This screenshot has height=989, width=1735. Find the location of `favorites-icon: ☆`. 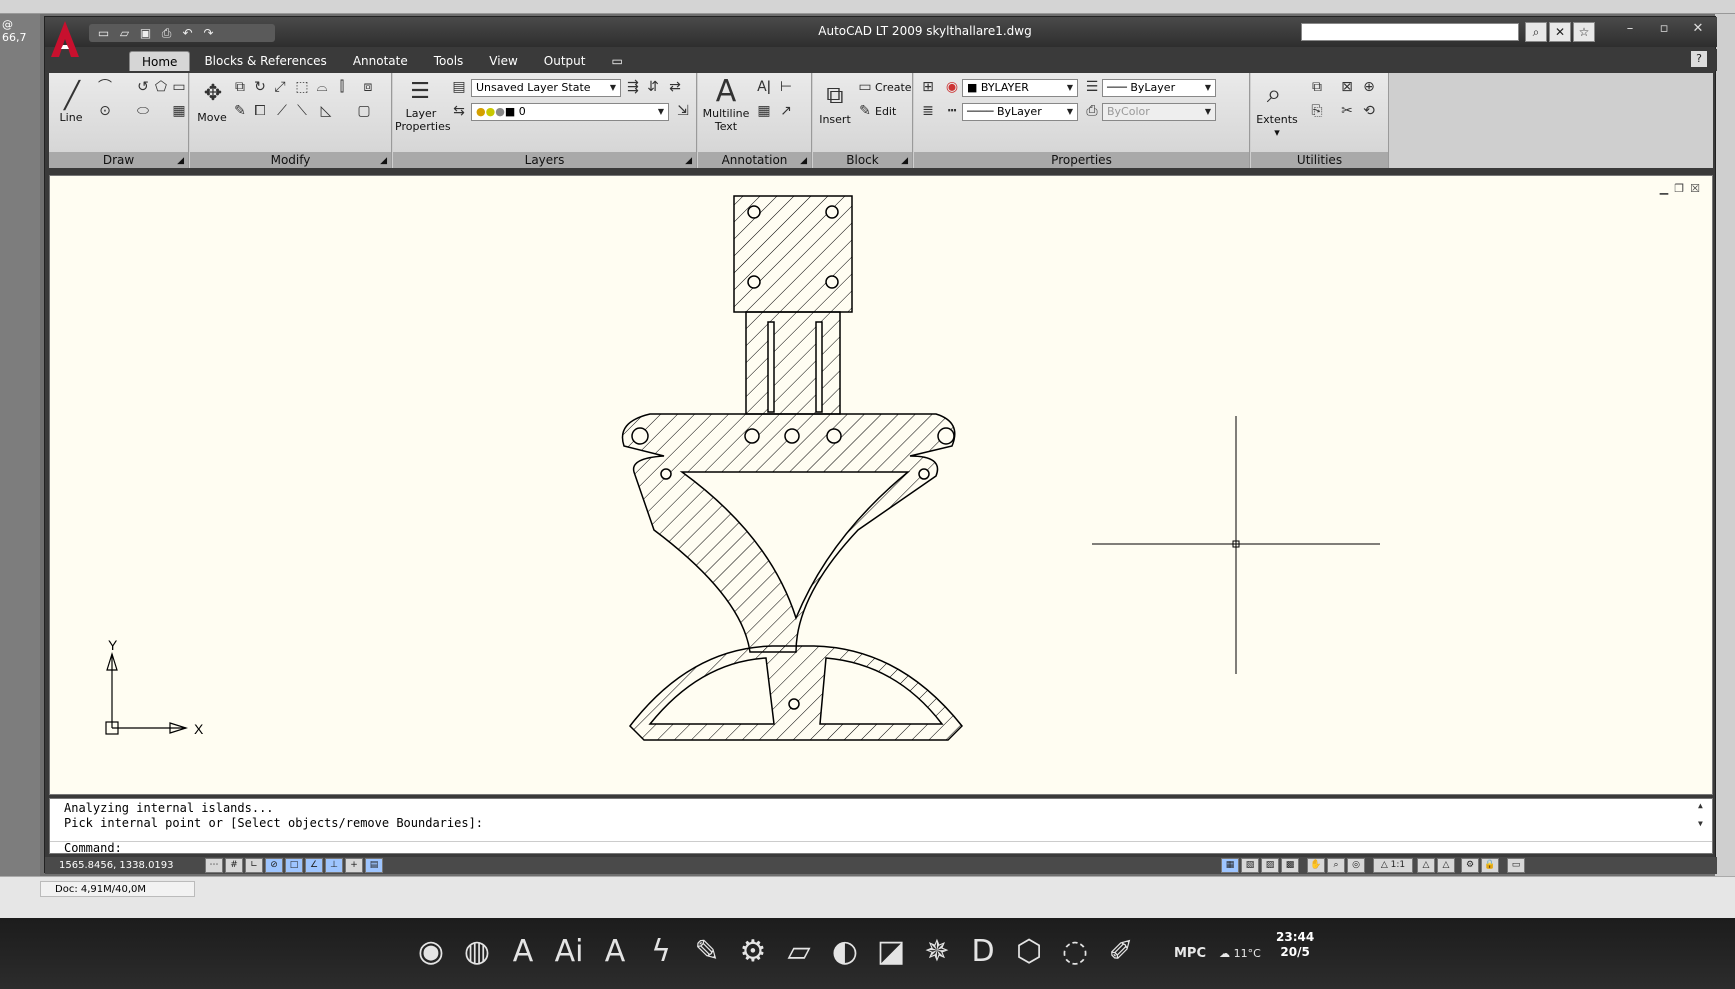

favorites-icon: ☆ is located at coordinates (1584, 32).